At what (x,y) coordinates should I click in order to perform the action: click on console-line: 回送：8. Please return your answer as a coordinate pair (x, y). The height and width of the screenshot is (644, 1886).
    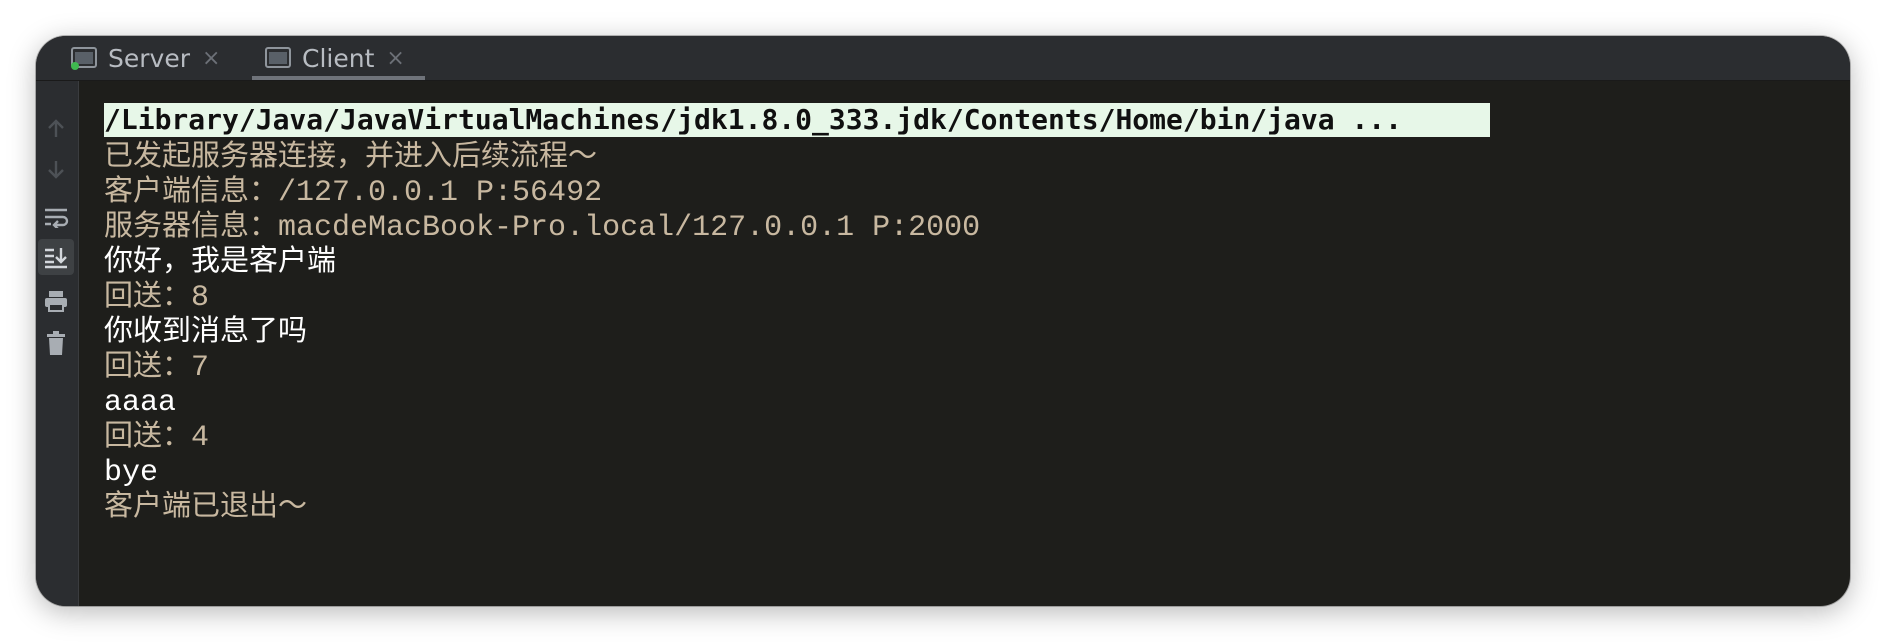
    Looking at the image, I should click on (157, 296).